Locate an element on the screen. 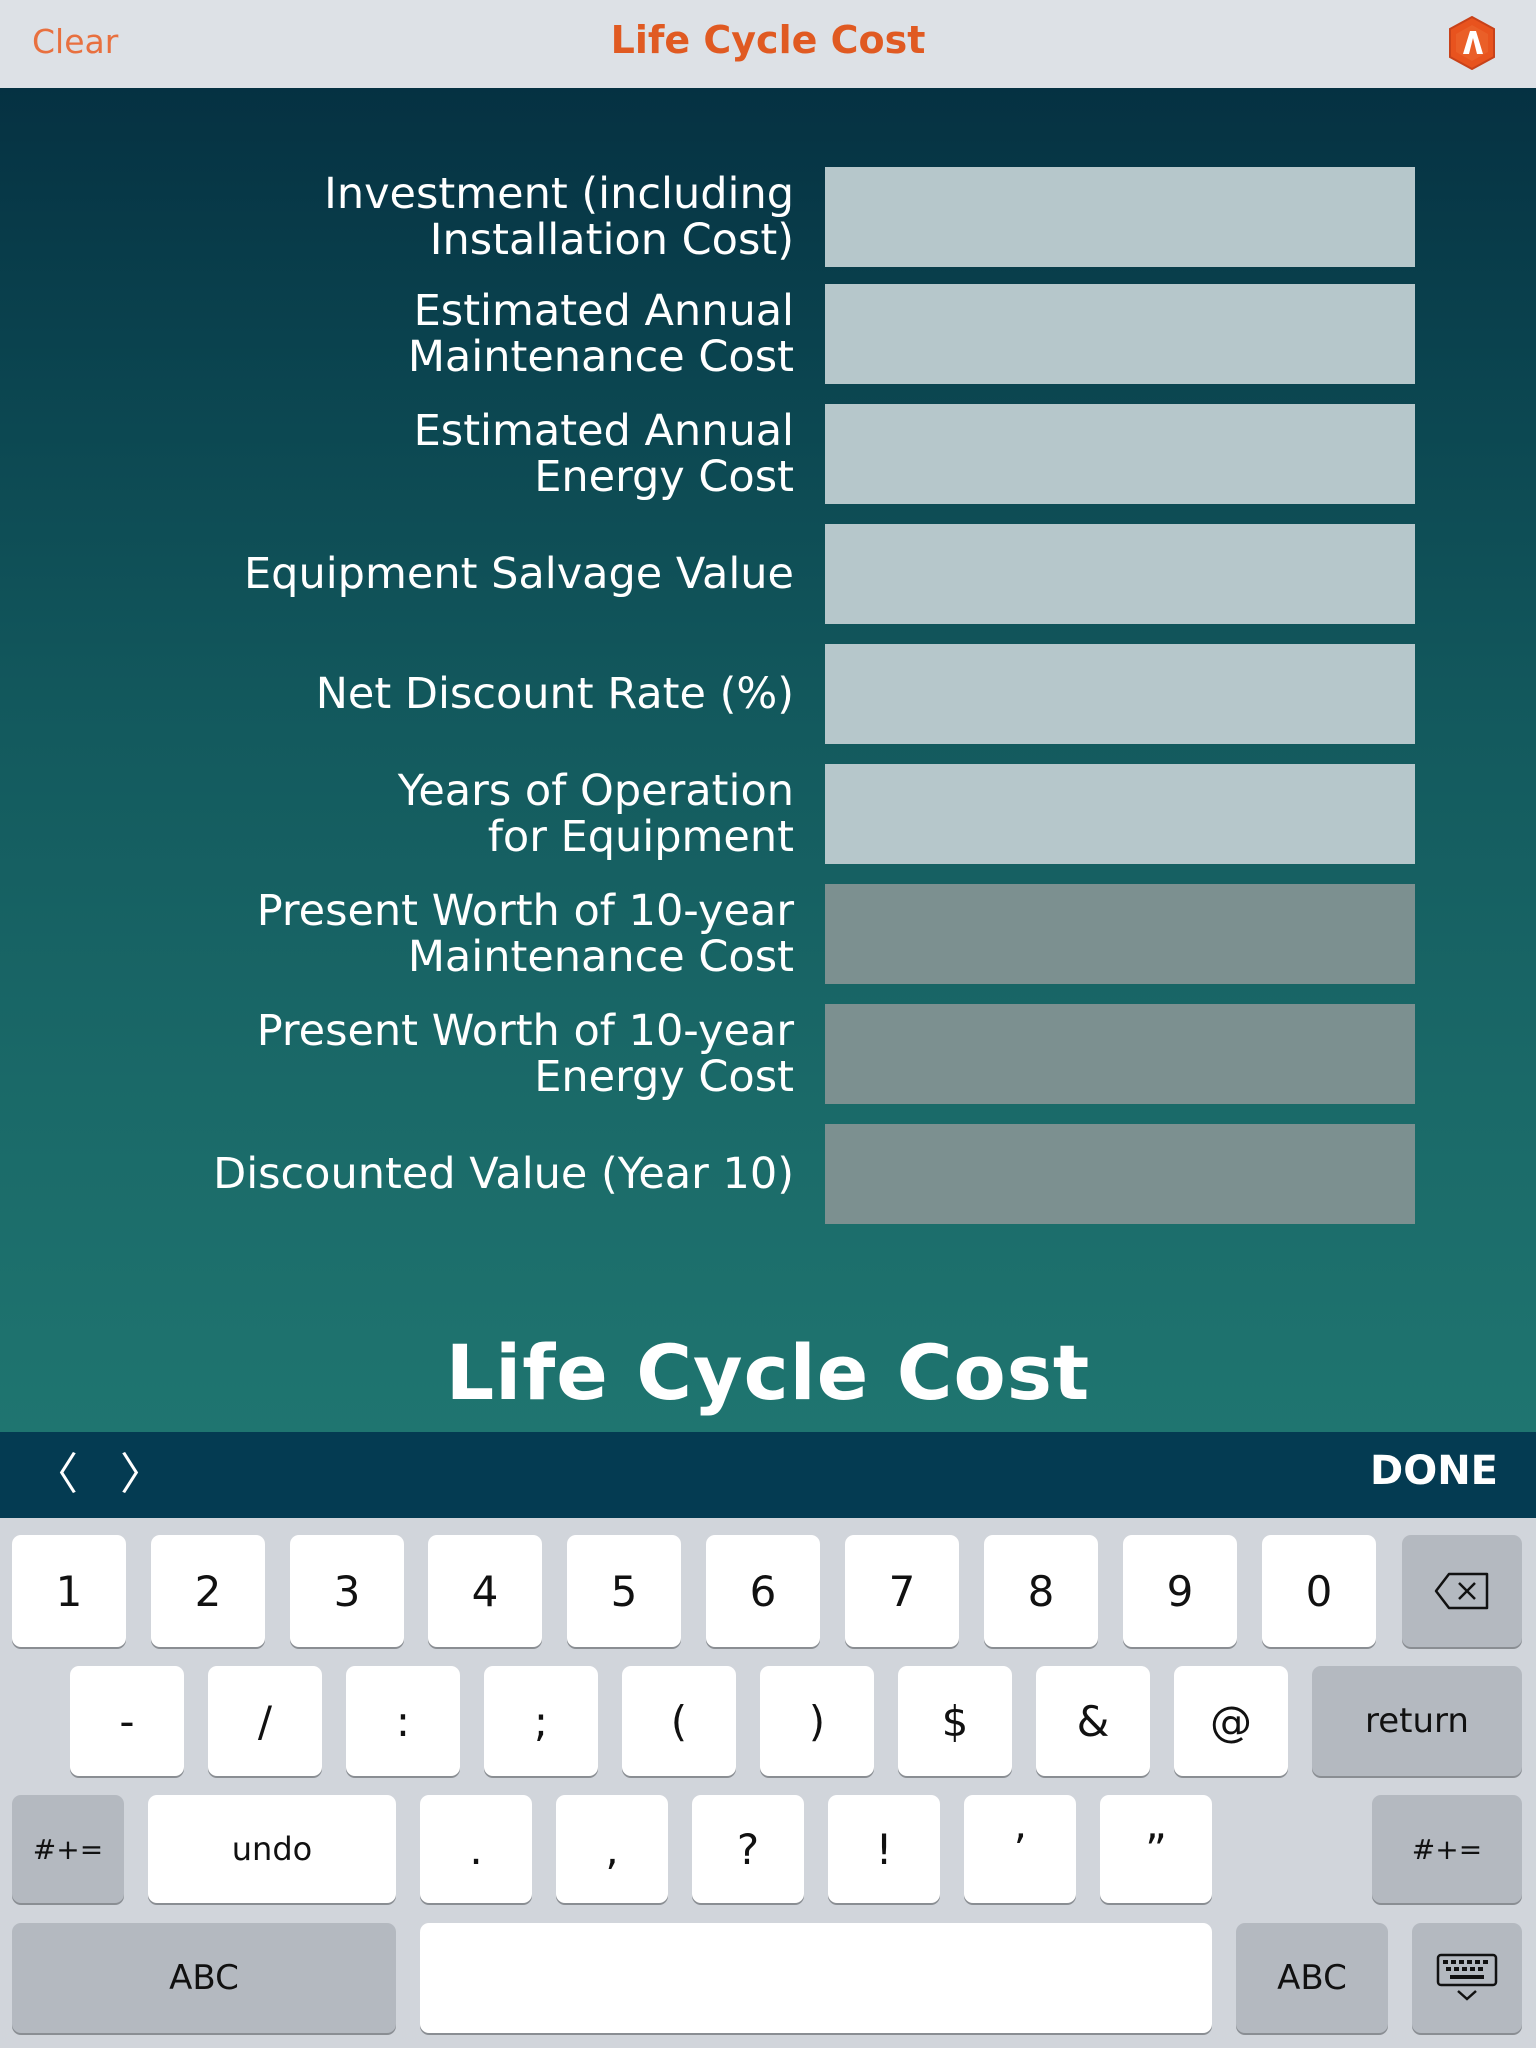 This screenshot has height=2048, width=1536. salvage-value-label: Equipment Salvage Value is located at coordinates (519, 574).